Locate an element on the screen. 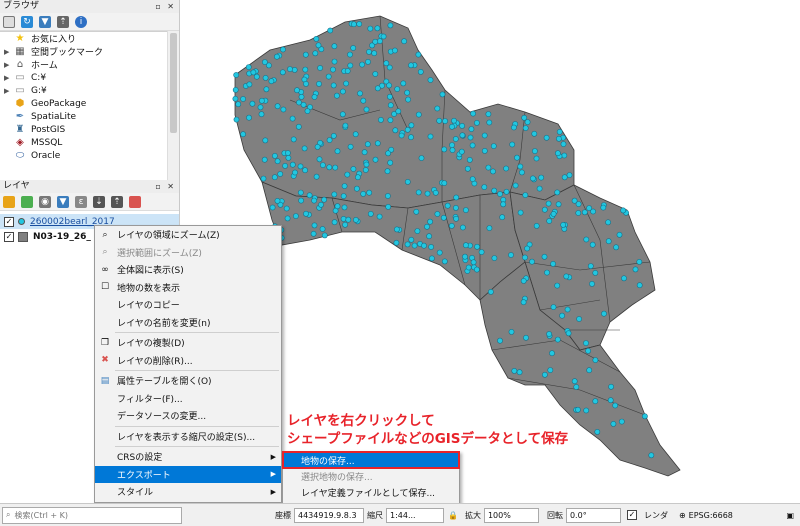  manage-visibility-icon: ◉ is located at coordinates (45, 201).